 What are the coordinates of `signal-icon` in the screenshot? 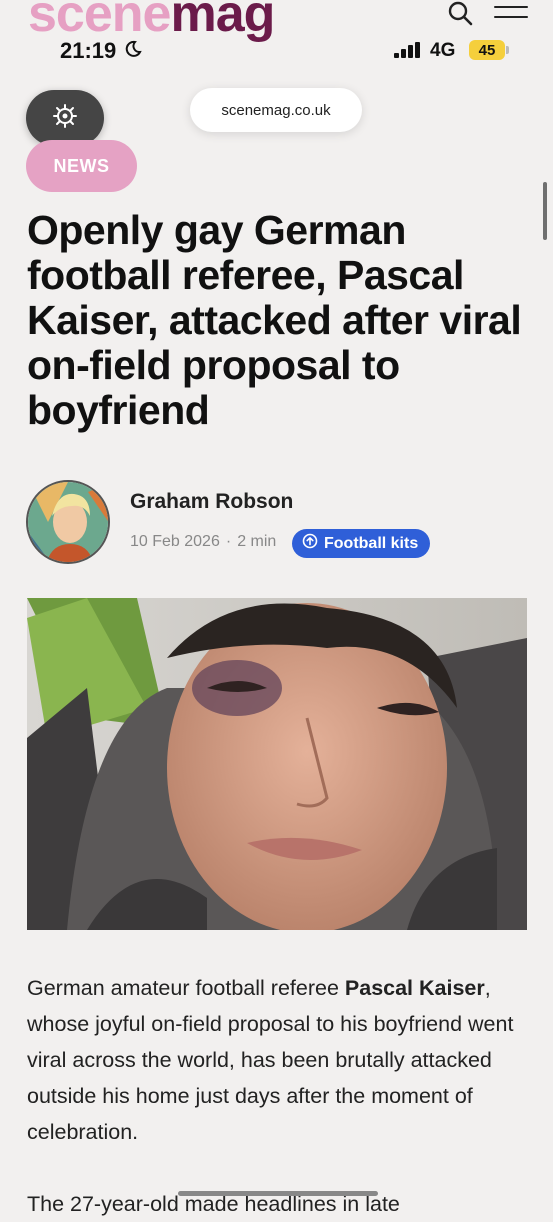 It's located at (408, 50).